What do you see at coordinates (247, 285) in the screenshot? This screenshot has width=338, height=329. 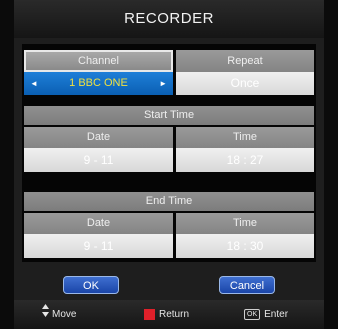 I see `cancel-button: Cancel` at bounding box center [247, 285].